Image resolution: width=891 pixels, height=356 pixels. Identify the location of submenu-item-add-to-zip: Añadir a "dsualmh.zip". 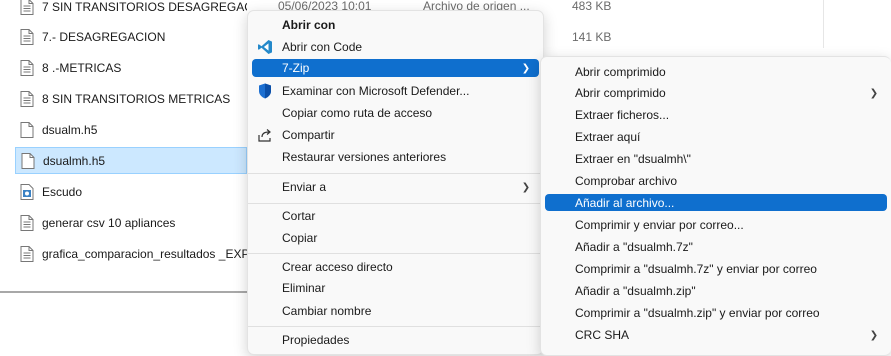
(716, 291).